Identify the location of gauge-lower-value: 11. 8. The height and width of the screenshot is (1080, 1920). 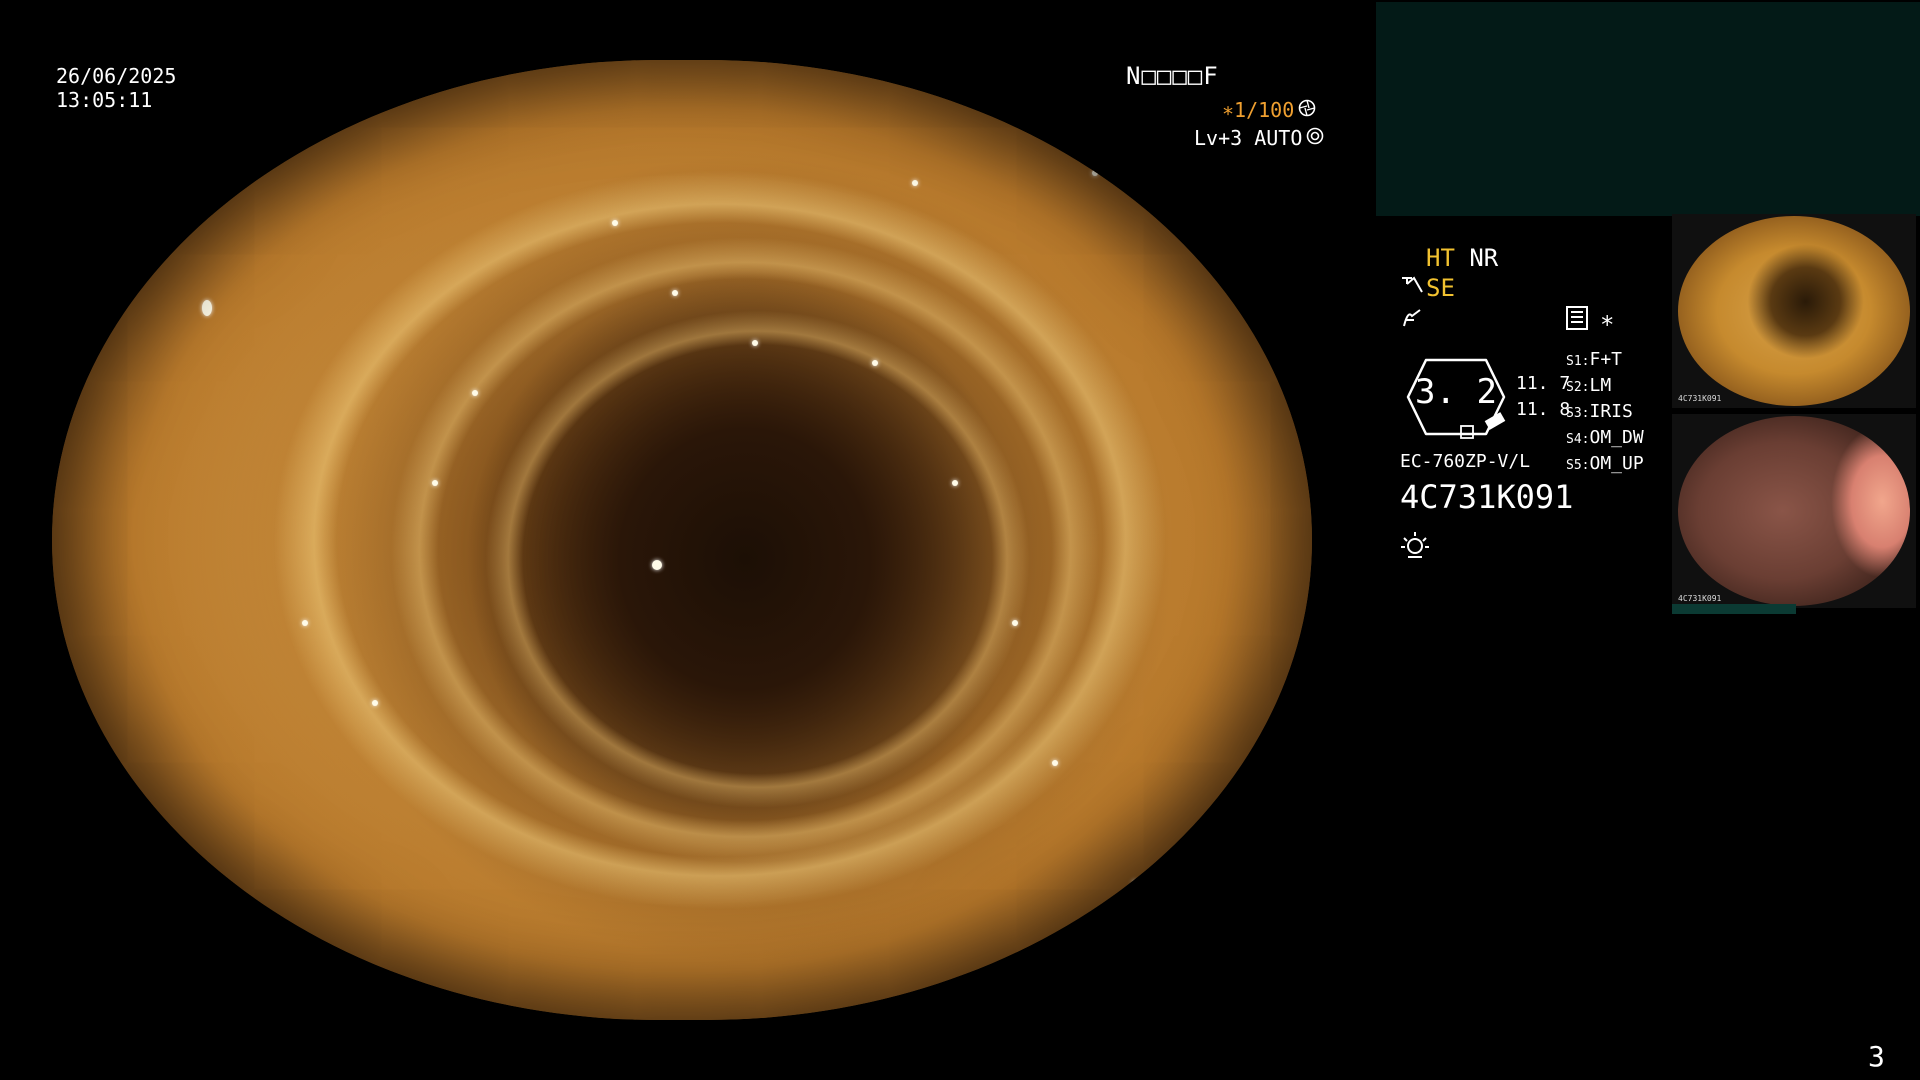
(1543, 409).